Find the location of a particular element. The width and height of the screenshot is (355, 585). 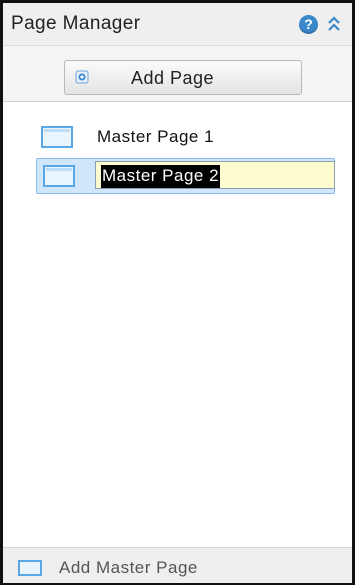

double-chevron-up-icon is located at coordinates (334, 24).